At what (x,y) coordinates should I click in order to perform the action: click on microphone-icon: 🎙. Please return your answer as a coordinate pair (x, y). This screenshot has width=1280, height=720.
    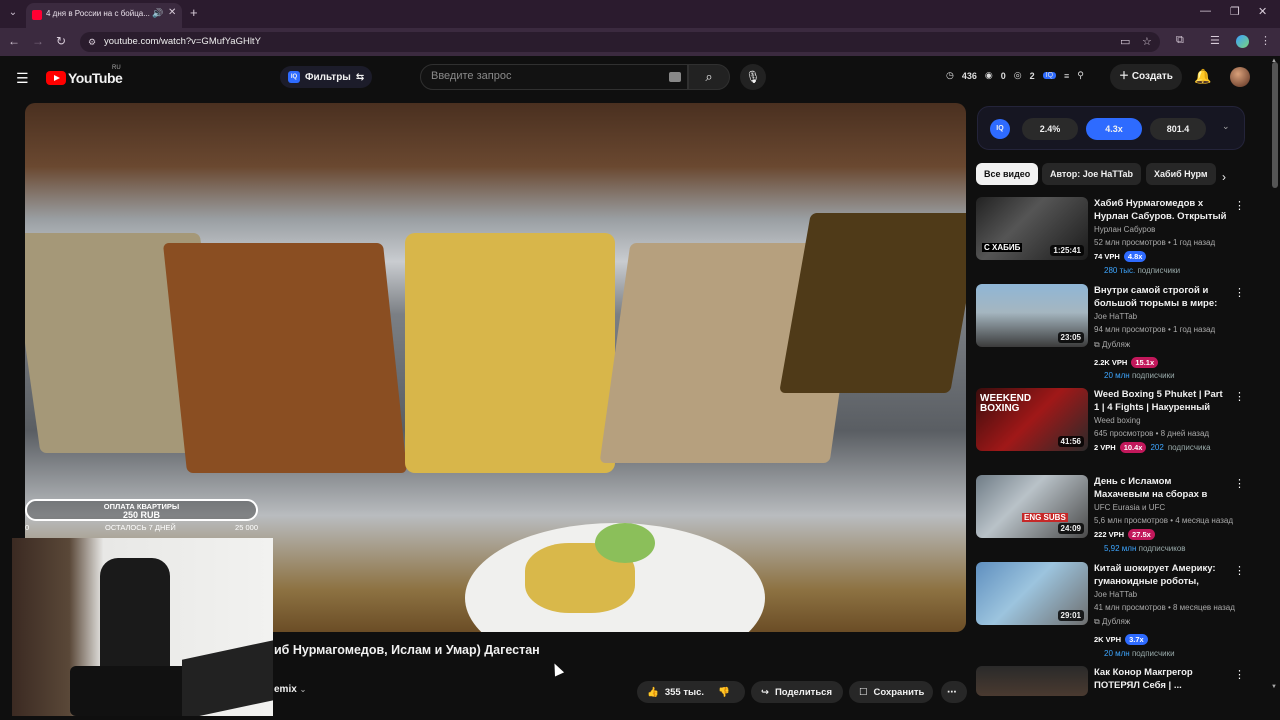
    Looking at the image, I should click on (753, 77).